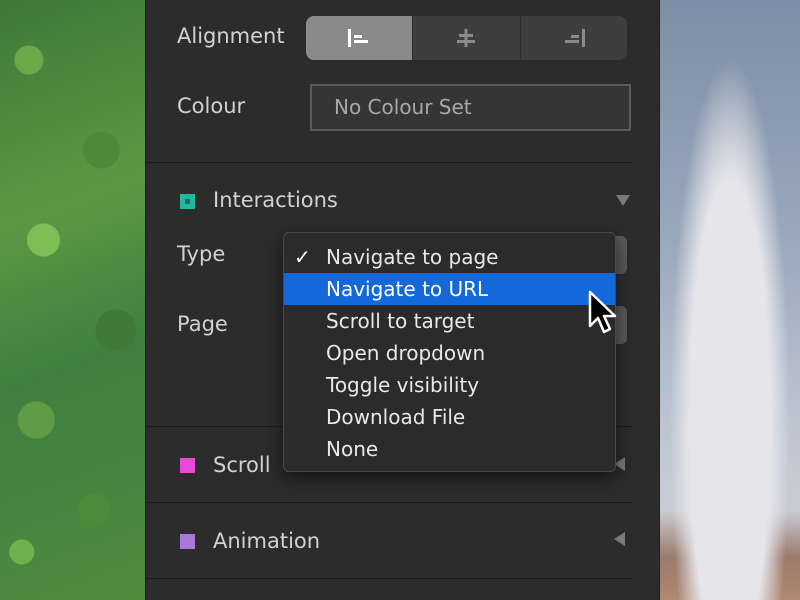 The height and width of the screenshot is (600, 800). What do you see at coordinates (201, 254) in the screenshot?
I see `type-label: Type` at bounding box center [201, 254].